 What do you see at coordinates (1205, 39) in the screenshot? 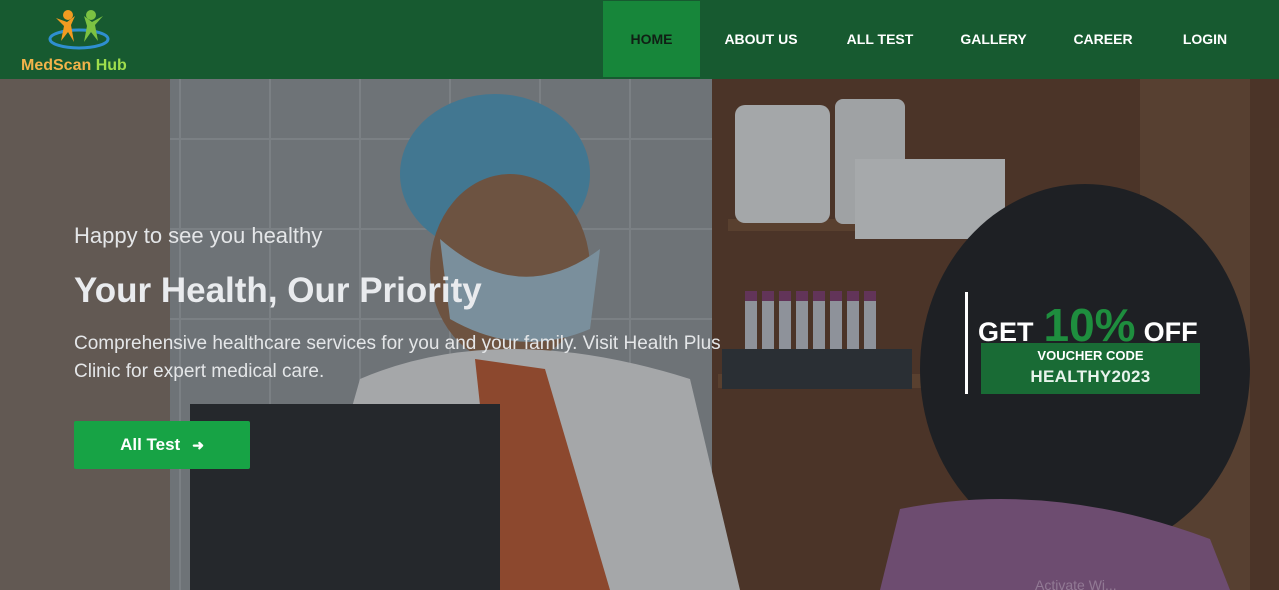
I see `nav-item-login: LOGIN` at bounding box center [1205, 39].